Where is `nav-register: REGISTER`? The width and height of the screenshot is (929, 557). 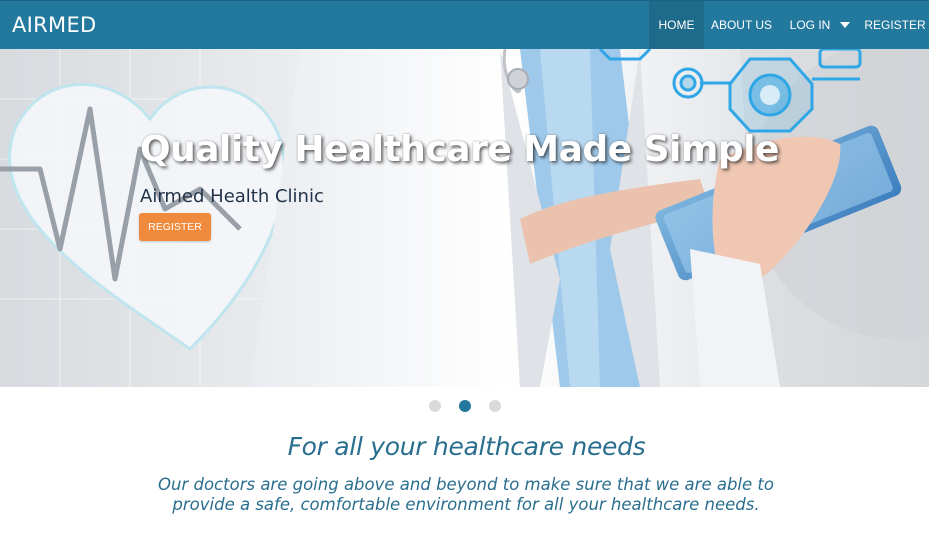 nav-register: REGISTER is located at coordinates (895, 25).